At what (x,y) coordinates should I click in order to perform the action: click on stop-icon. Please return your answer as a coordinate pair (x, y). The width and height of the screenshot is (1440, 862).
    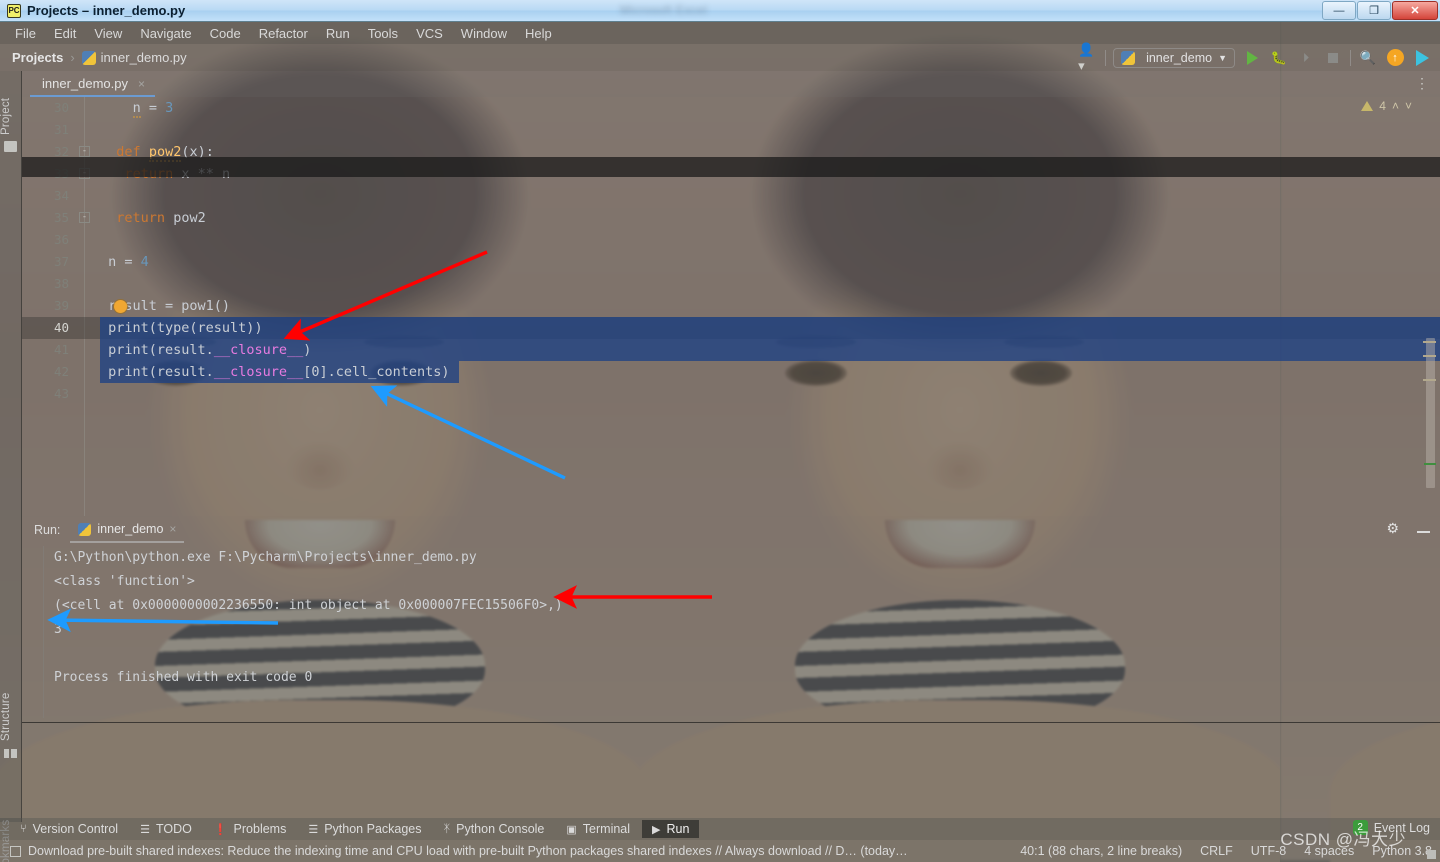
    Looking at the image, I should click on (1333, 58).